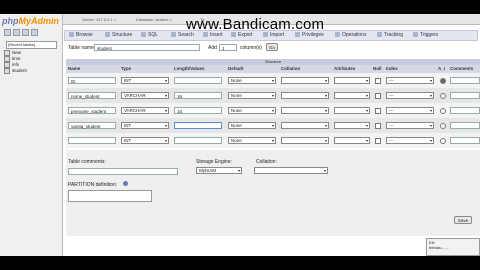 The height and width of the screenshot is (270, 480). What do you see at coordinates (337, 35) in the screenshot?
I see `operations-icon` at bounding box center [337, 35].